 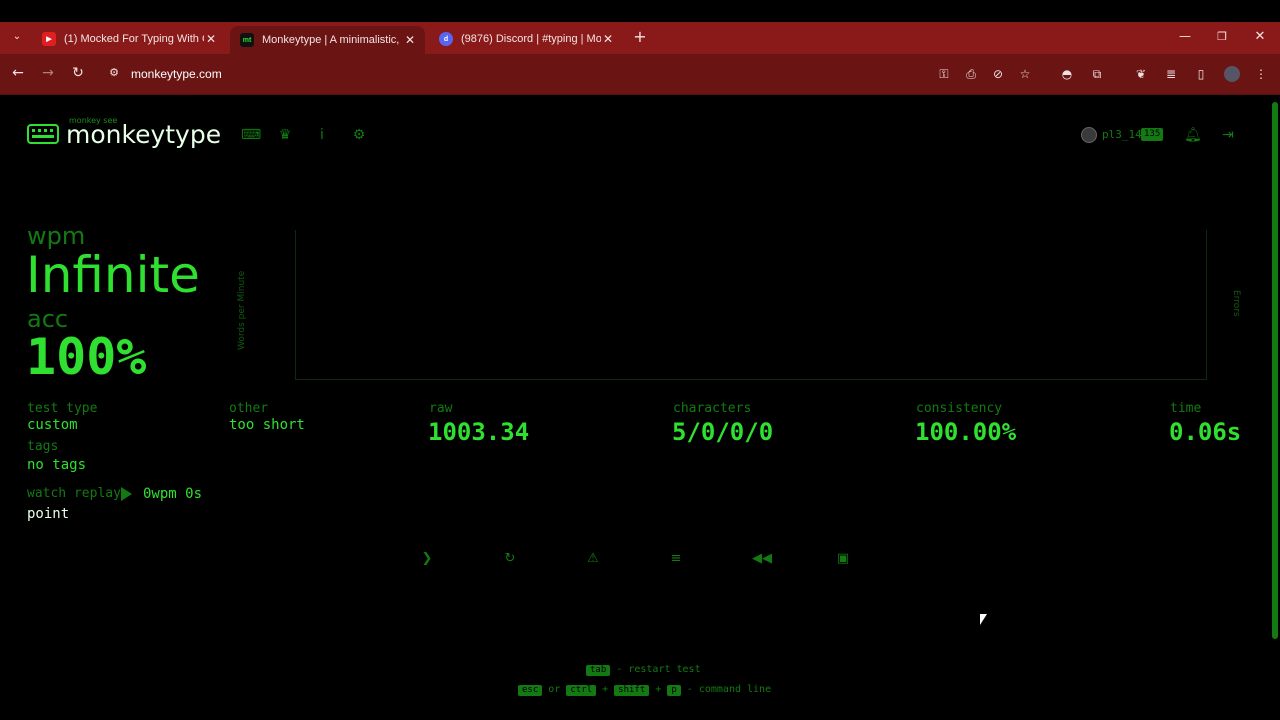 I want to click on characters-value: 5/0/0/0, so click(x=723, y=432).